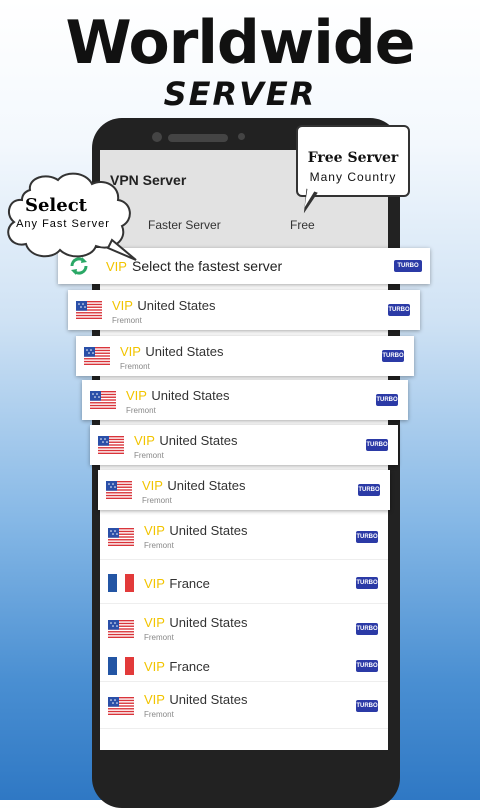  What do you see at coordinates (207, 266) in the screenshot?
I see `fastest-server-label: Select the fastest server` at bounding box center [207, 266].